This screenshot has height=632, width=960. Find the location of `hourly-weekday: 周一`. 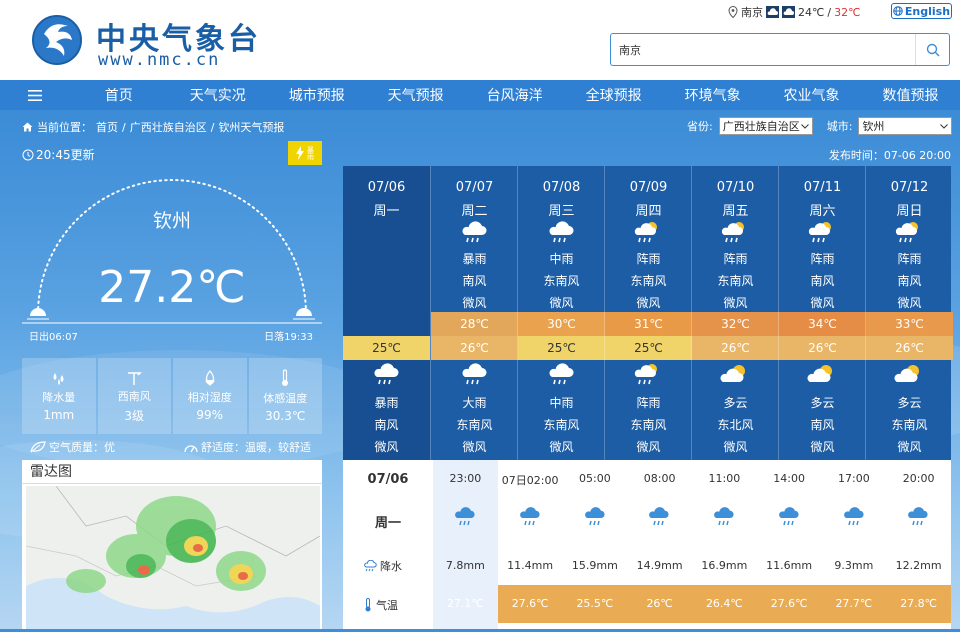

hourly-weekday: 周一 is located at coordinates (387, 523).